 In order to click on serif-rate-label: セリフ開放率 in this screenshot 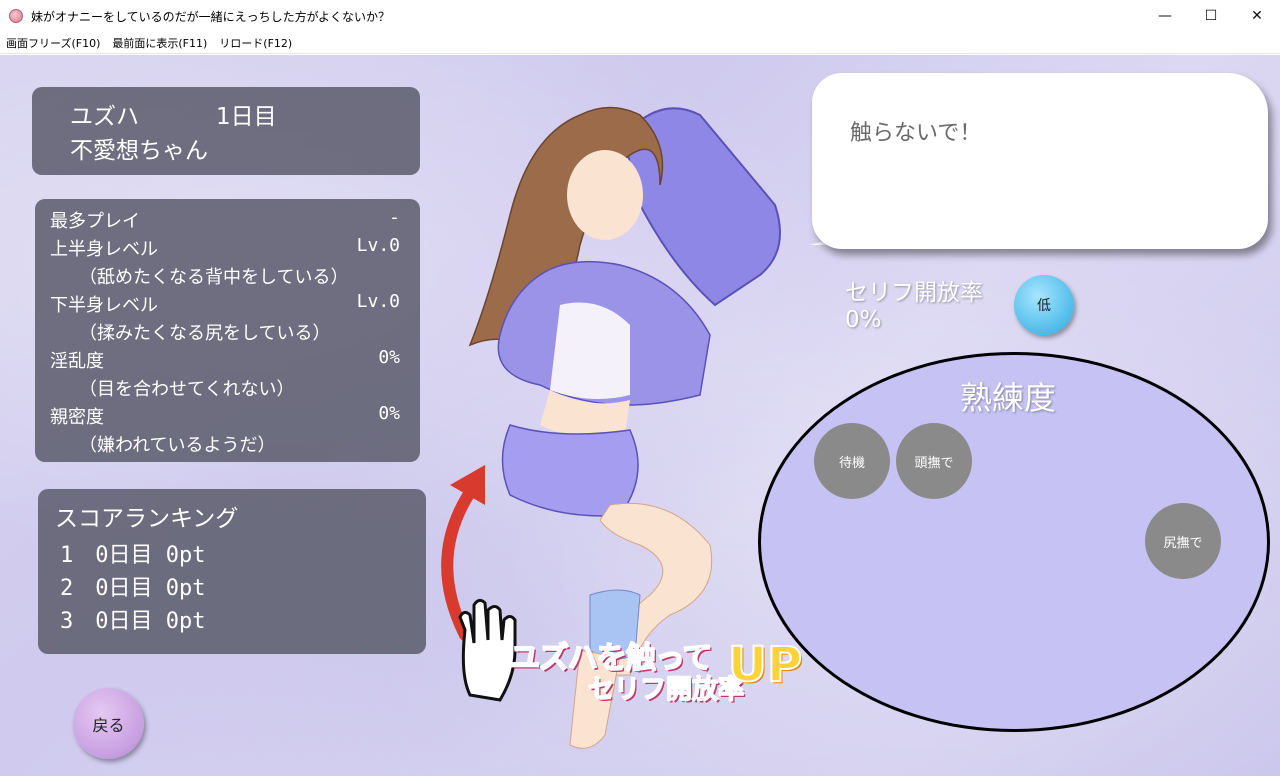, I will do `click(914, 293)`.